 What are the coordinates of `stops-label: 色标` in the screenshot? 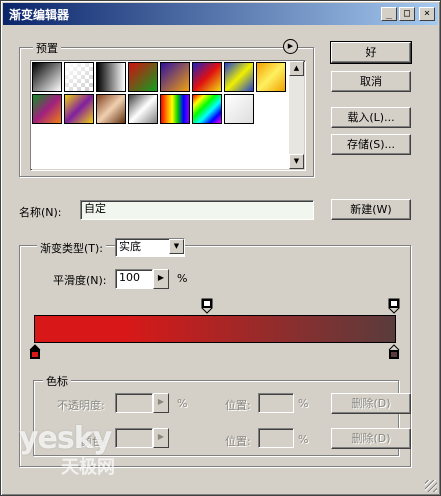 It's located at (57, 381).